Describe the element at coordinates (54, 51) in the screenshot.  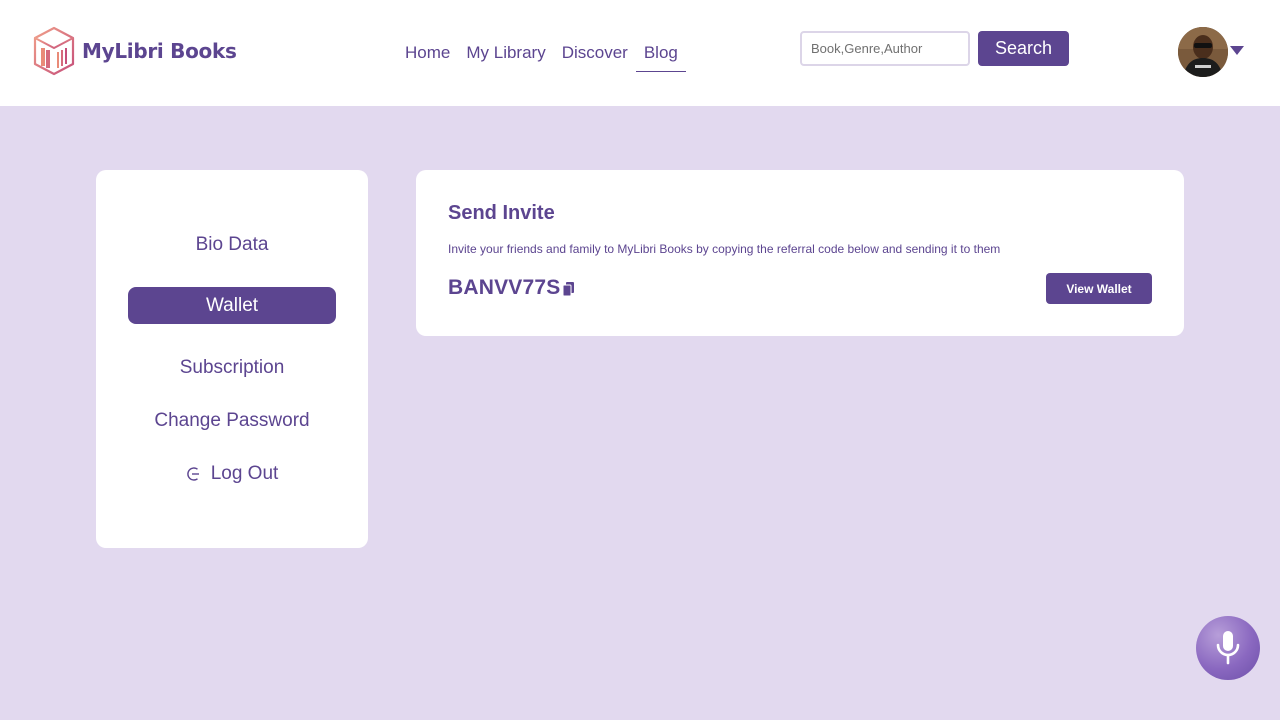
I see `books-logo-icon` at that location.